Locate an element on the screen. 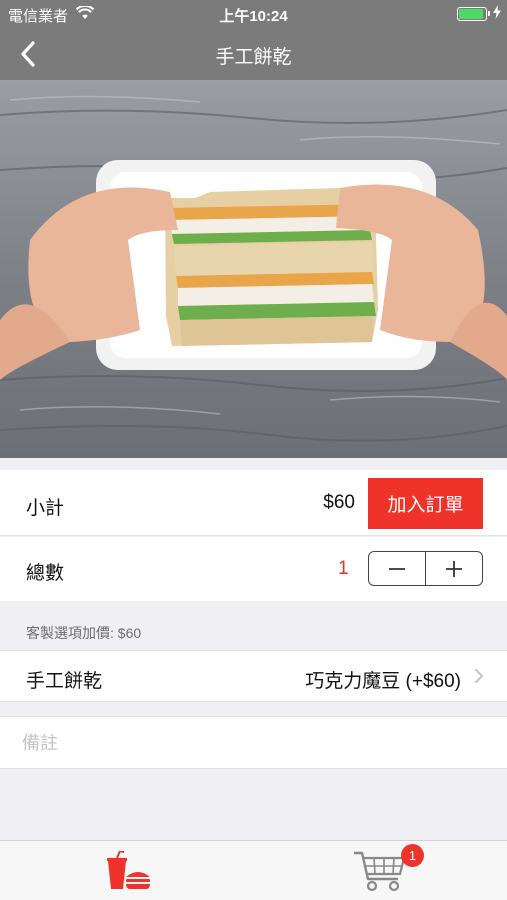 The width and height of the screenshot is (507, 900). cart-icon is located at coordinates (380, 871).